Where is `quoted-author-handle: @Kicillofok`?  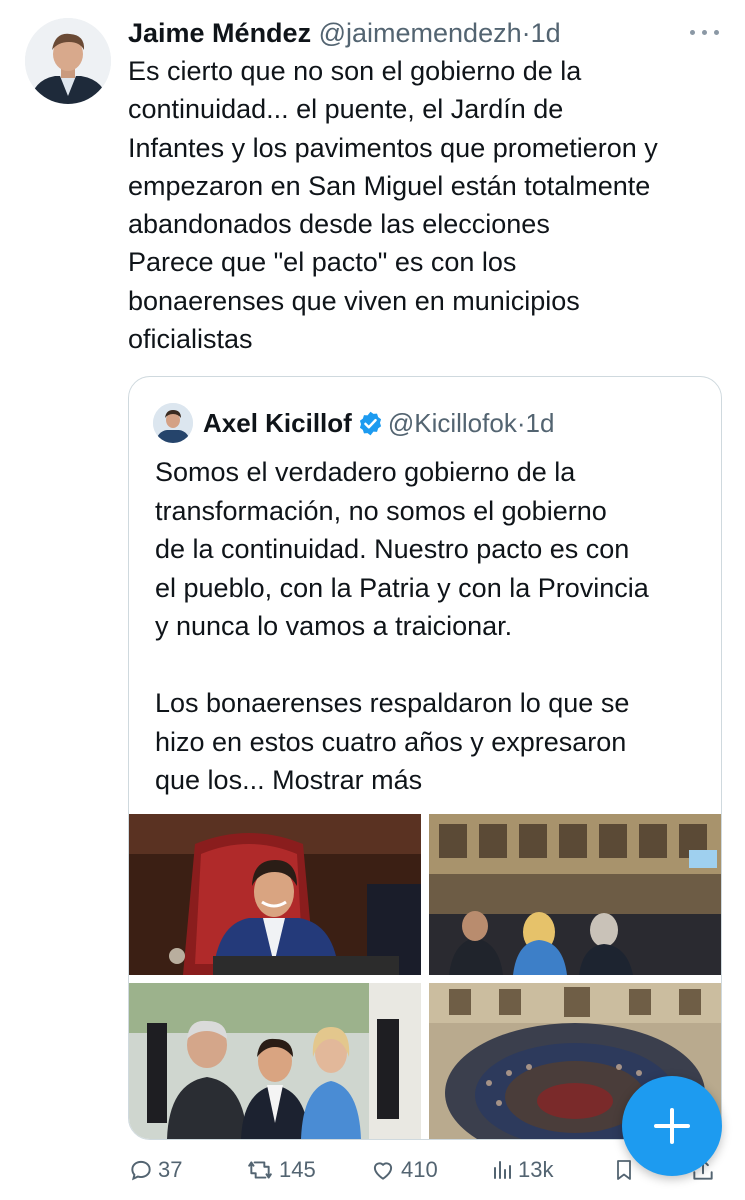
quoted-author-handle: @Kicillofok is located at coordinates (452, 423).